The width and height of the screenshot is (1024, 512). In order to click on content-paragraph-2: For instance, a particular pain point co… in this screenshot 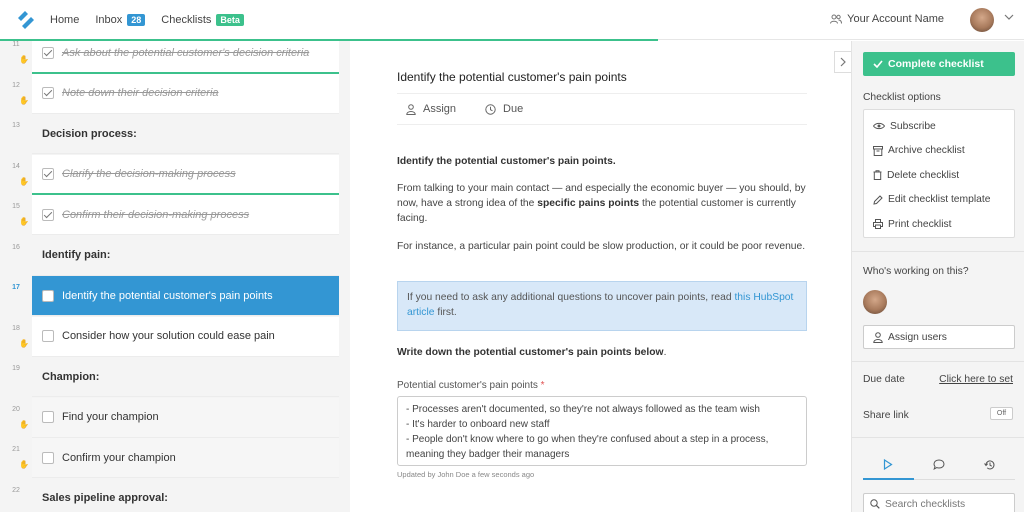, I will do `click(601, 246)`.